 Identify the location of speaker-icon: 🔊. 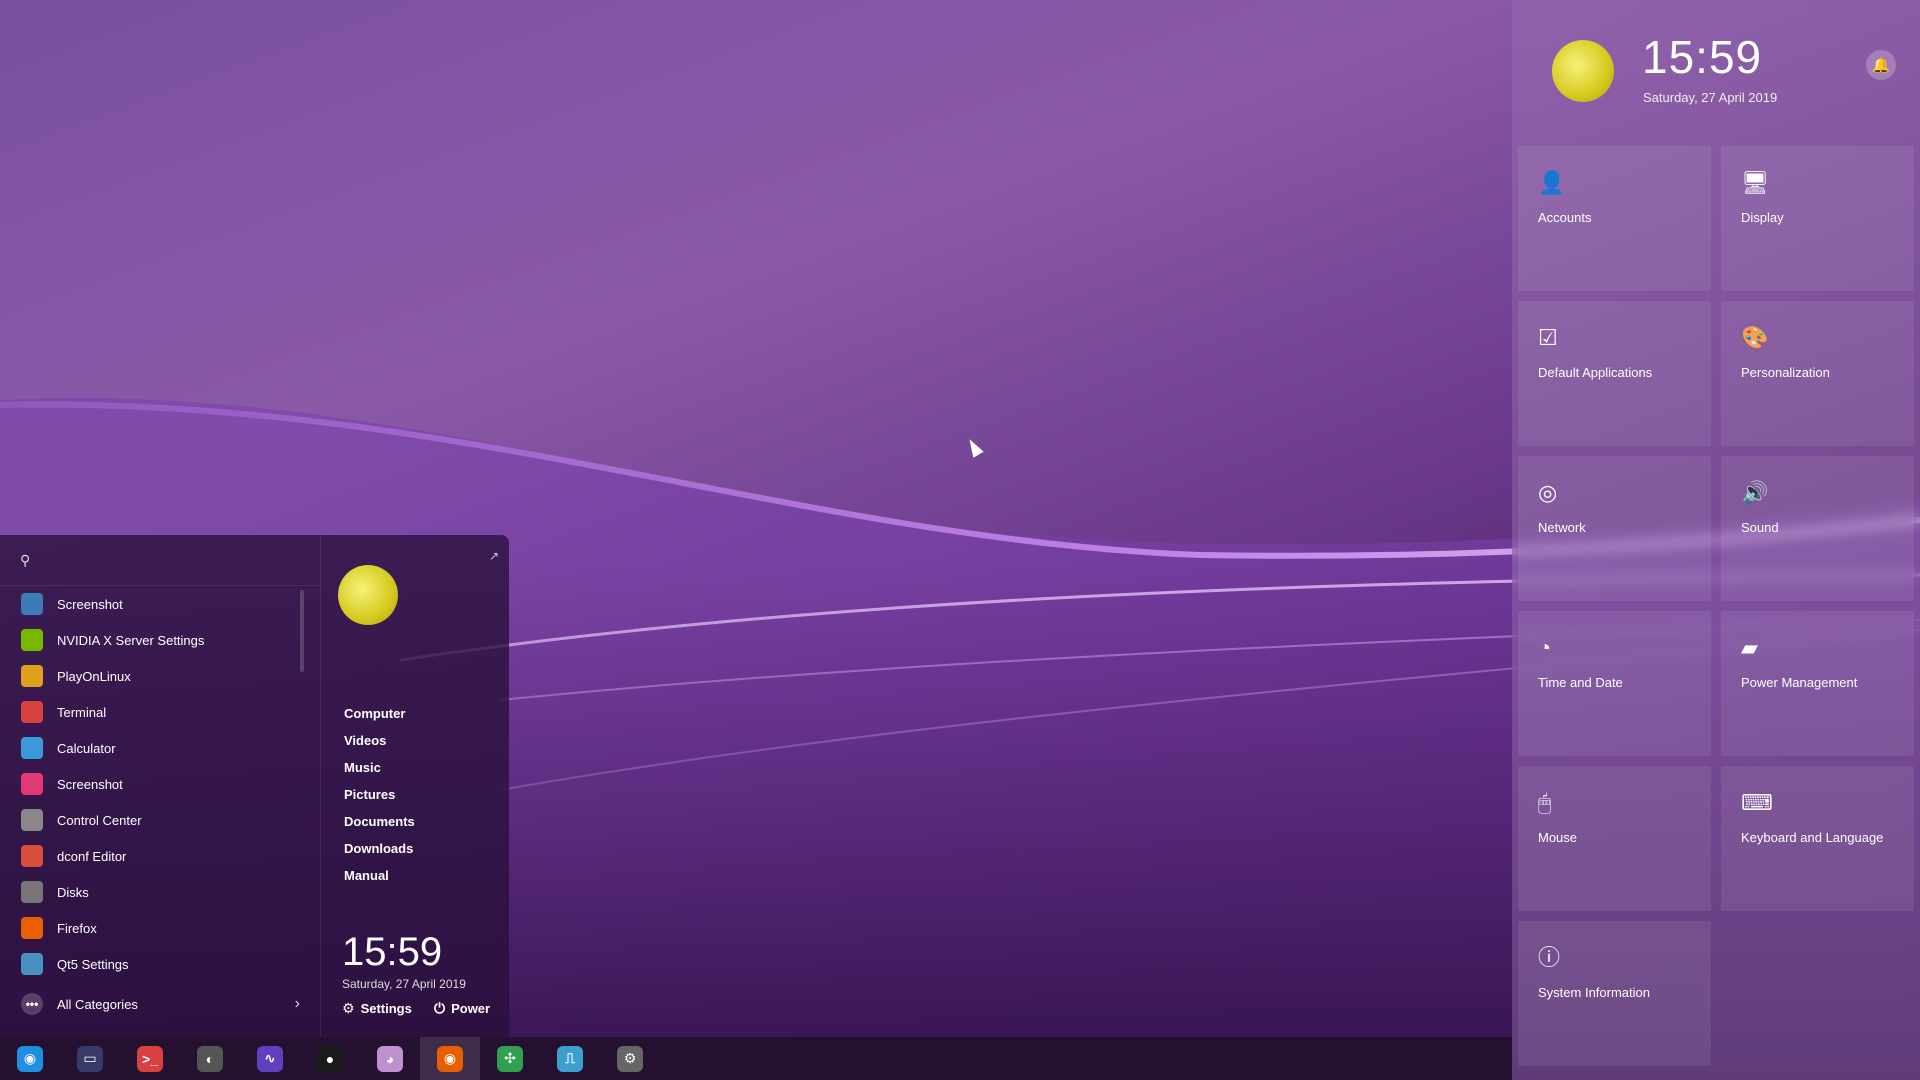
(1755, 492).